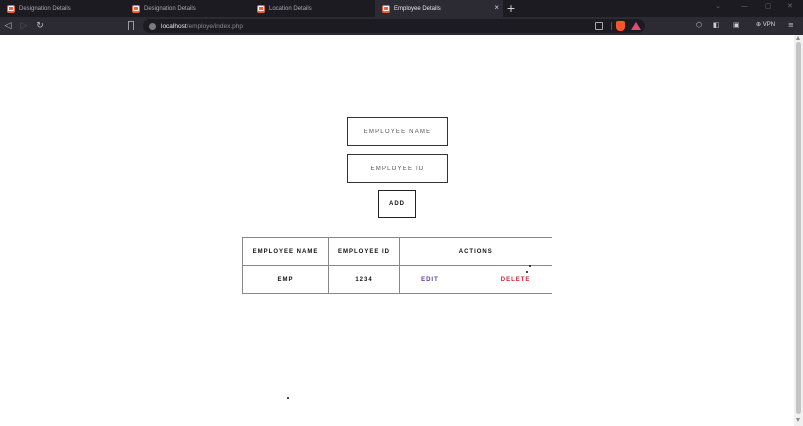  I want to click on tab-location-details: Location Details, so click(312, 8).